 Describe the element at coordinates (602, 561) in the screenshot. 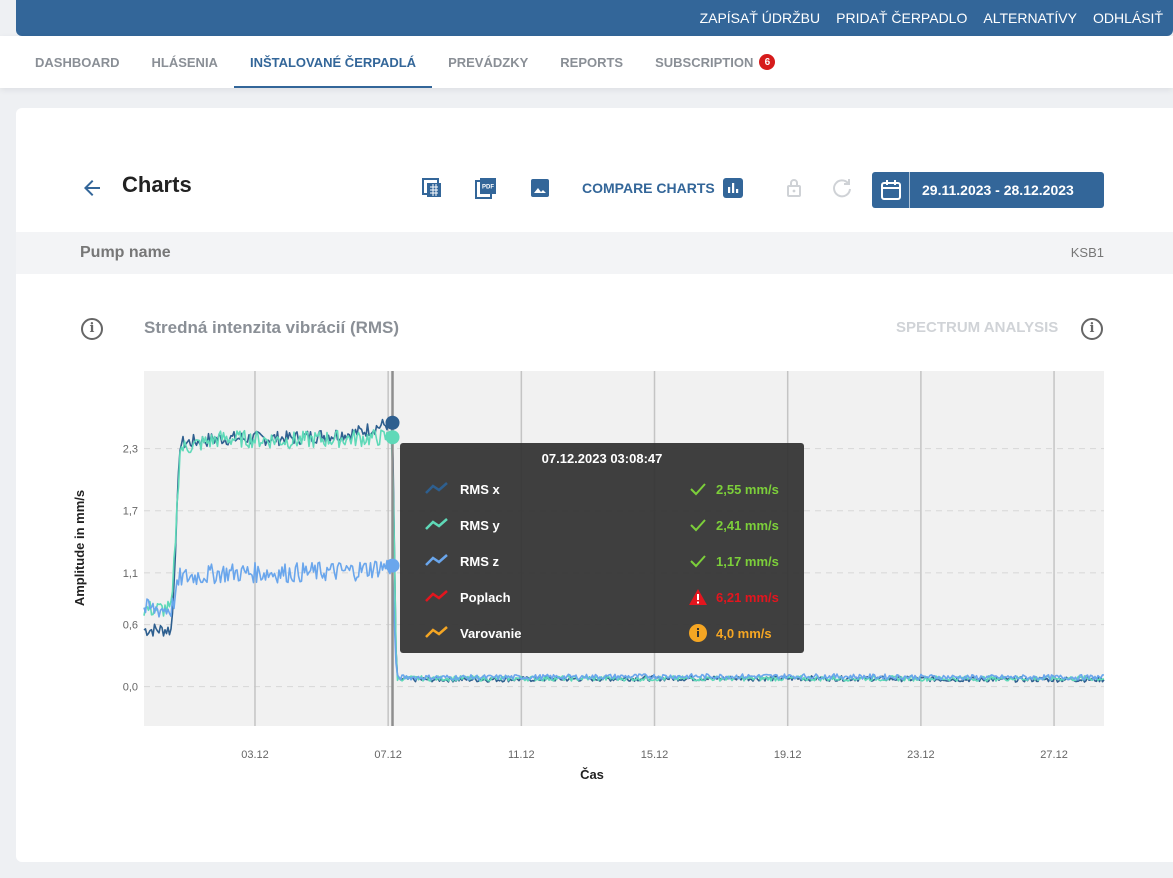

I see `tooltip-row: RMS z 1,17 mm/s` at that location.